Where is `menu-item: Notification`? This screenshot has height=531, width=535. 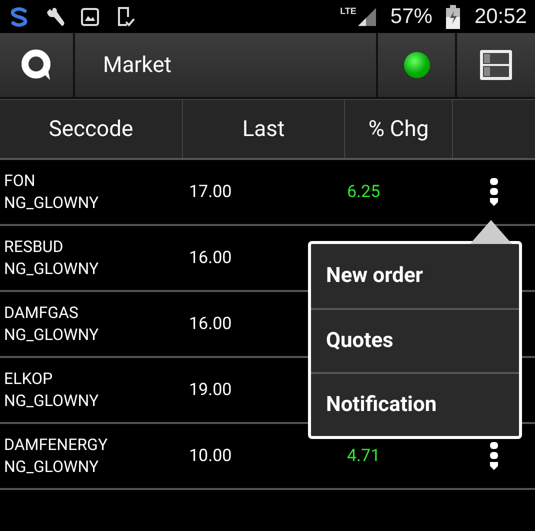 menu-item: Notification is located at coordinates (415, 404).